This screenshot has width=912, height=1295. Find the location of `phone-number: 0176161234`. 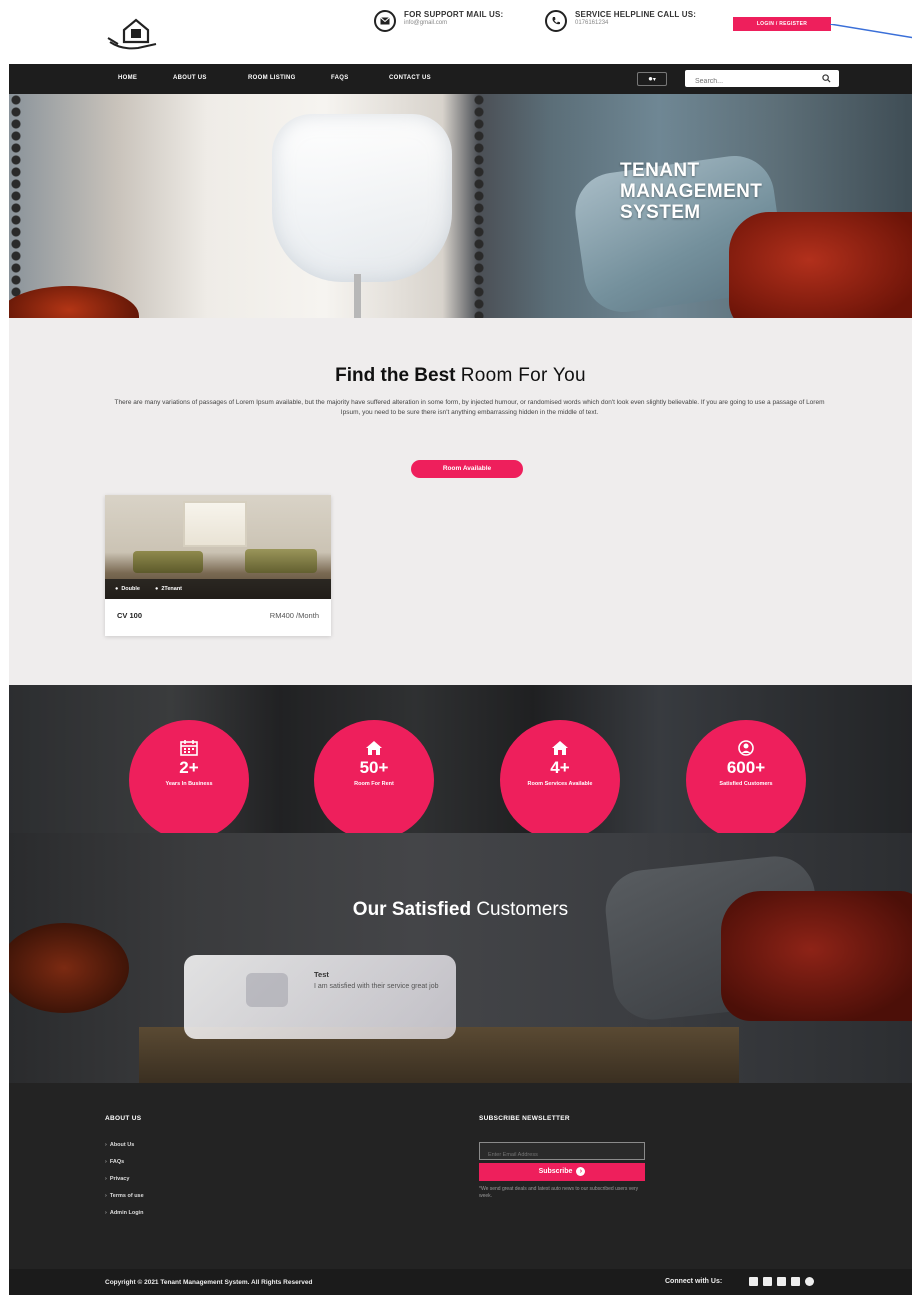

phone-number: 0176161234 is located at coordinates (635, 23).